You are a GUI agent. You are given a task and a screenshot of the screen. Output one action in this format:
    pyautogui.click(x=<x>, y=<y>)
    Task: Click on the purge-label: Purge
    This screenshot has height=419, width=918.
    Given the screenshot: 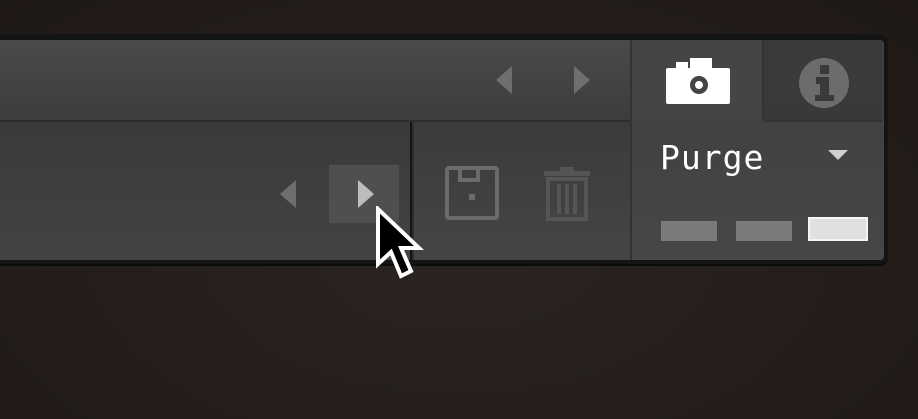 What is the action you would take?
    pyautogui.click(x=712, y=158)
    